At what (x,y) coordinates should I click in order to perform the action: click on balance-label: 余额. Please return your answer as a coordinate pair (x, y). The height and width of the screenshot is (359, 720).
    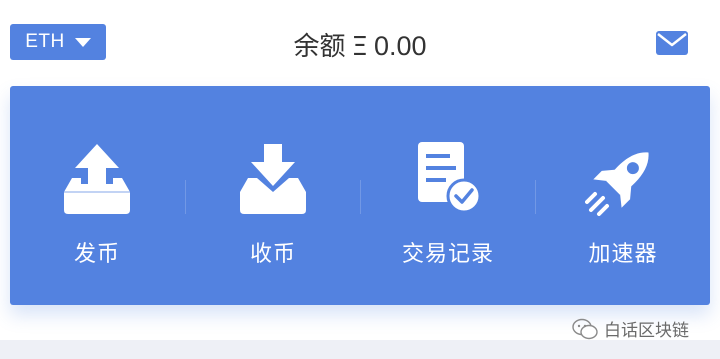
    Looking at the image, I should click on (319, 47).